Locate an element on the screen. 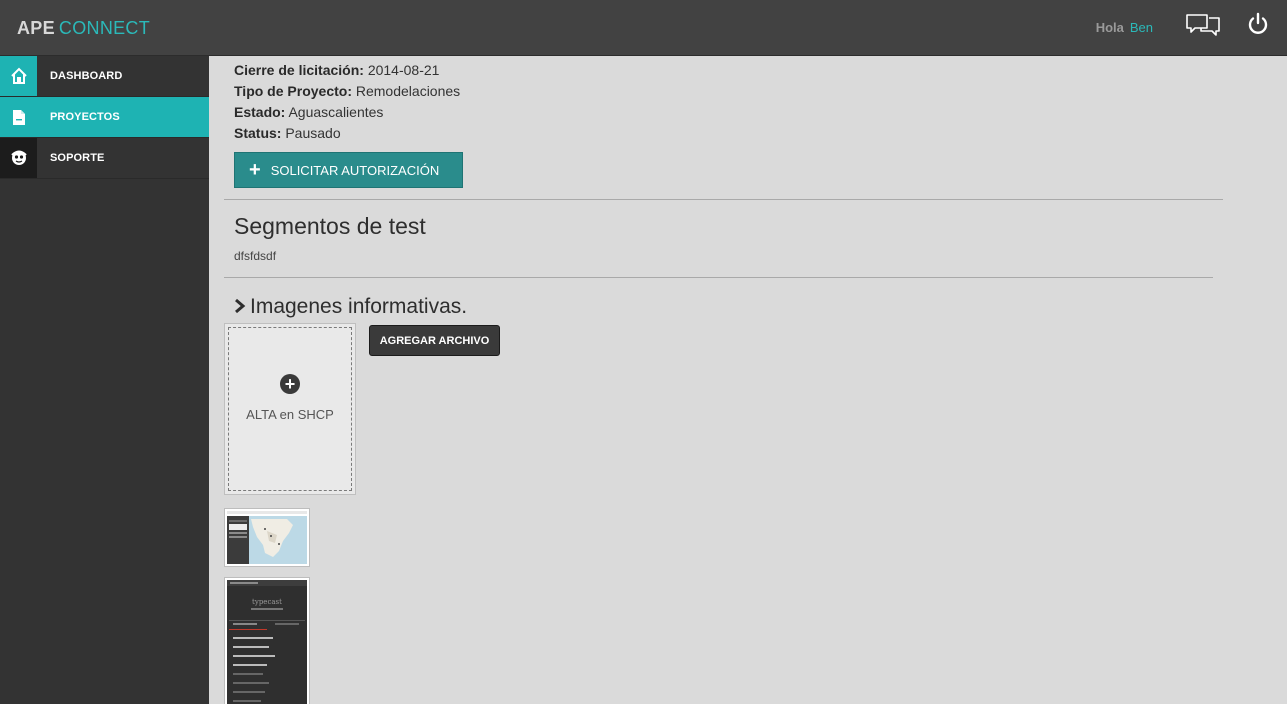 This screenshot has height=704, width=1287. sidebar-item-label: PROYECTOS is located at coordinates (85, 117).